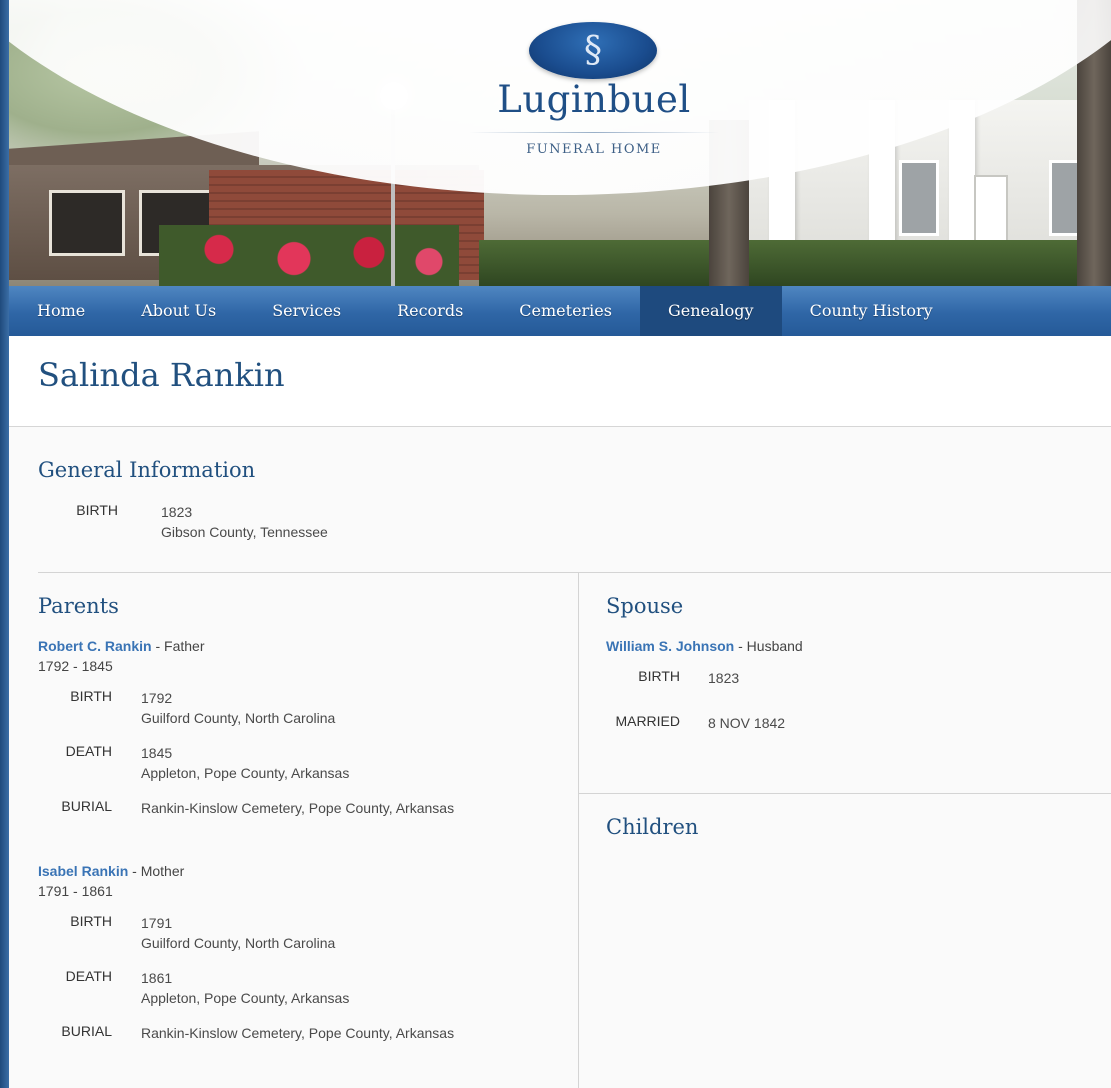  What do you see at coordinates (724, 678) in the screenshot?
I see `spouse-birth-date: 1823` at bounding box center [724, 678].